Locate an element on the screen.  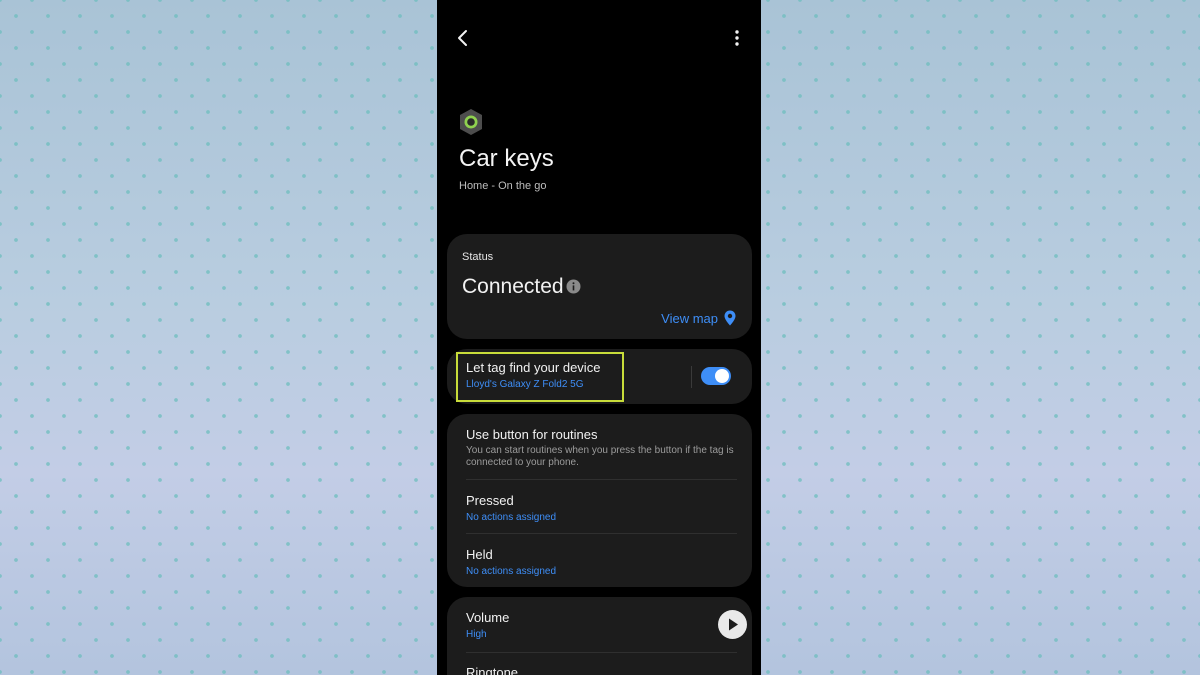
held-row: Held No actions assigned is located at coordinates (601, 562).